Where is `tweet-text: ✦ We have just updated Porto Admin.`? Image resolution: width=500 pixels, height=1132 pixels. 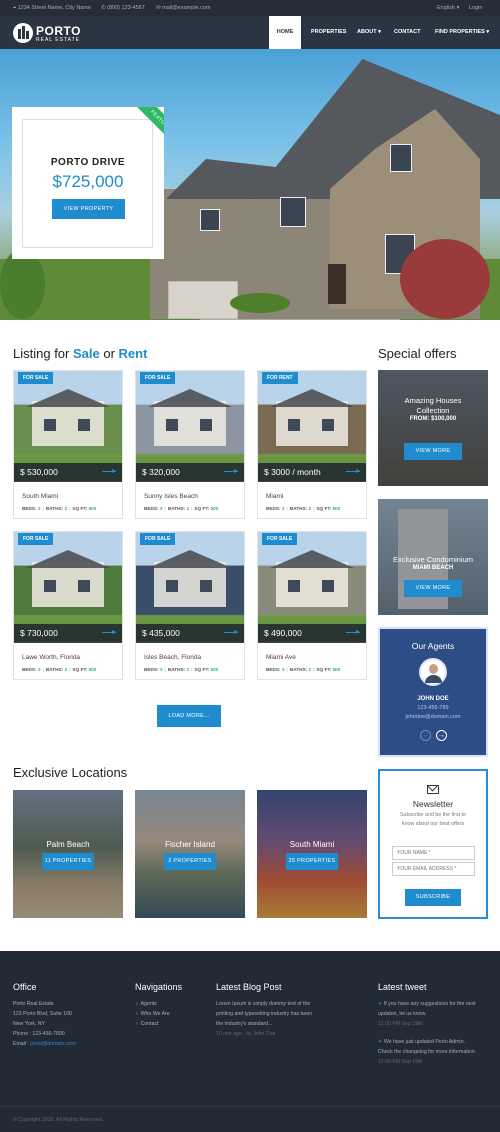 tweet-text: ✦ We have just updated Porto Admin. is located at coordinates (422, 1042).